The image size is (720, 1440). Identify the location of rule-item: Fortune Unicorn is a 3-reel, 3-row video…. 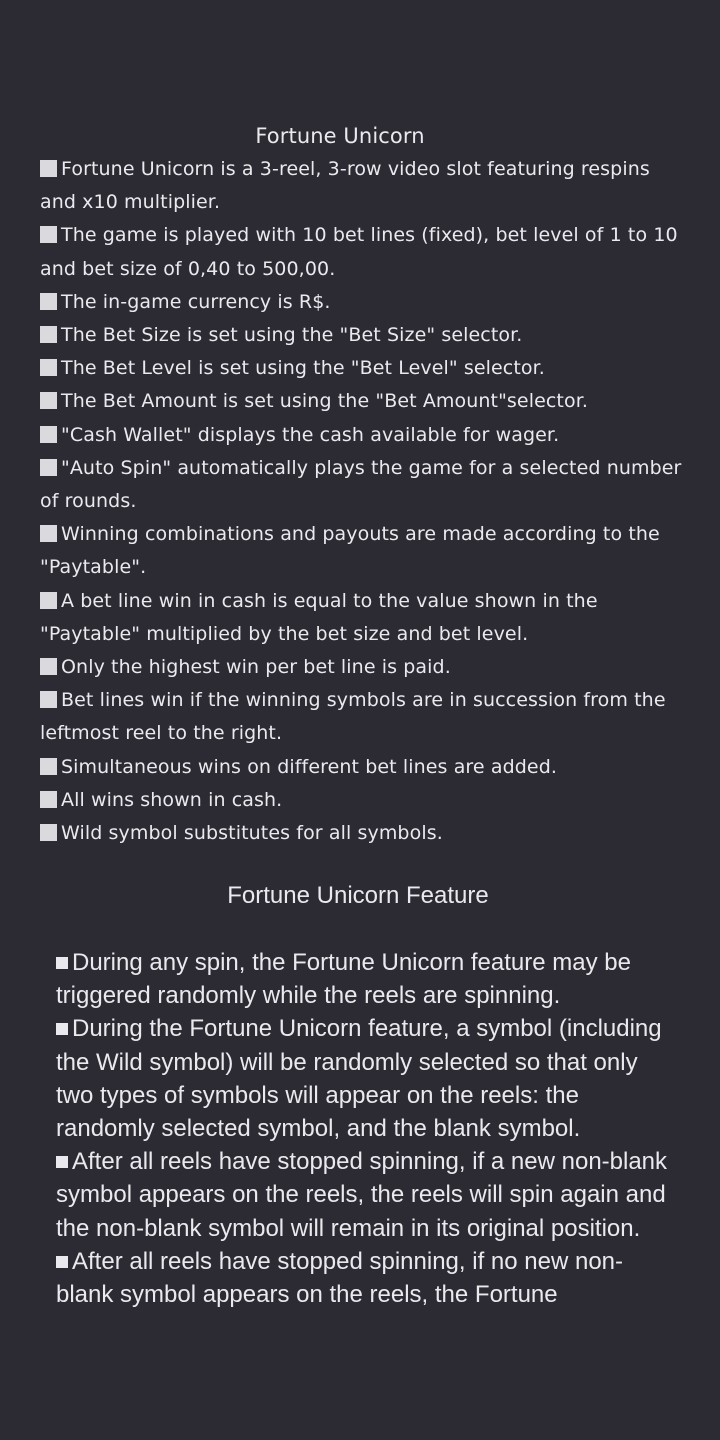
(345, 186).